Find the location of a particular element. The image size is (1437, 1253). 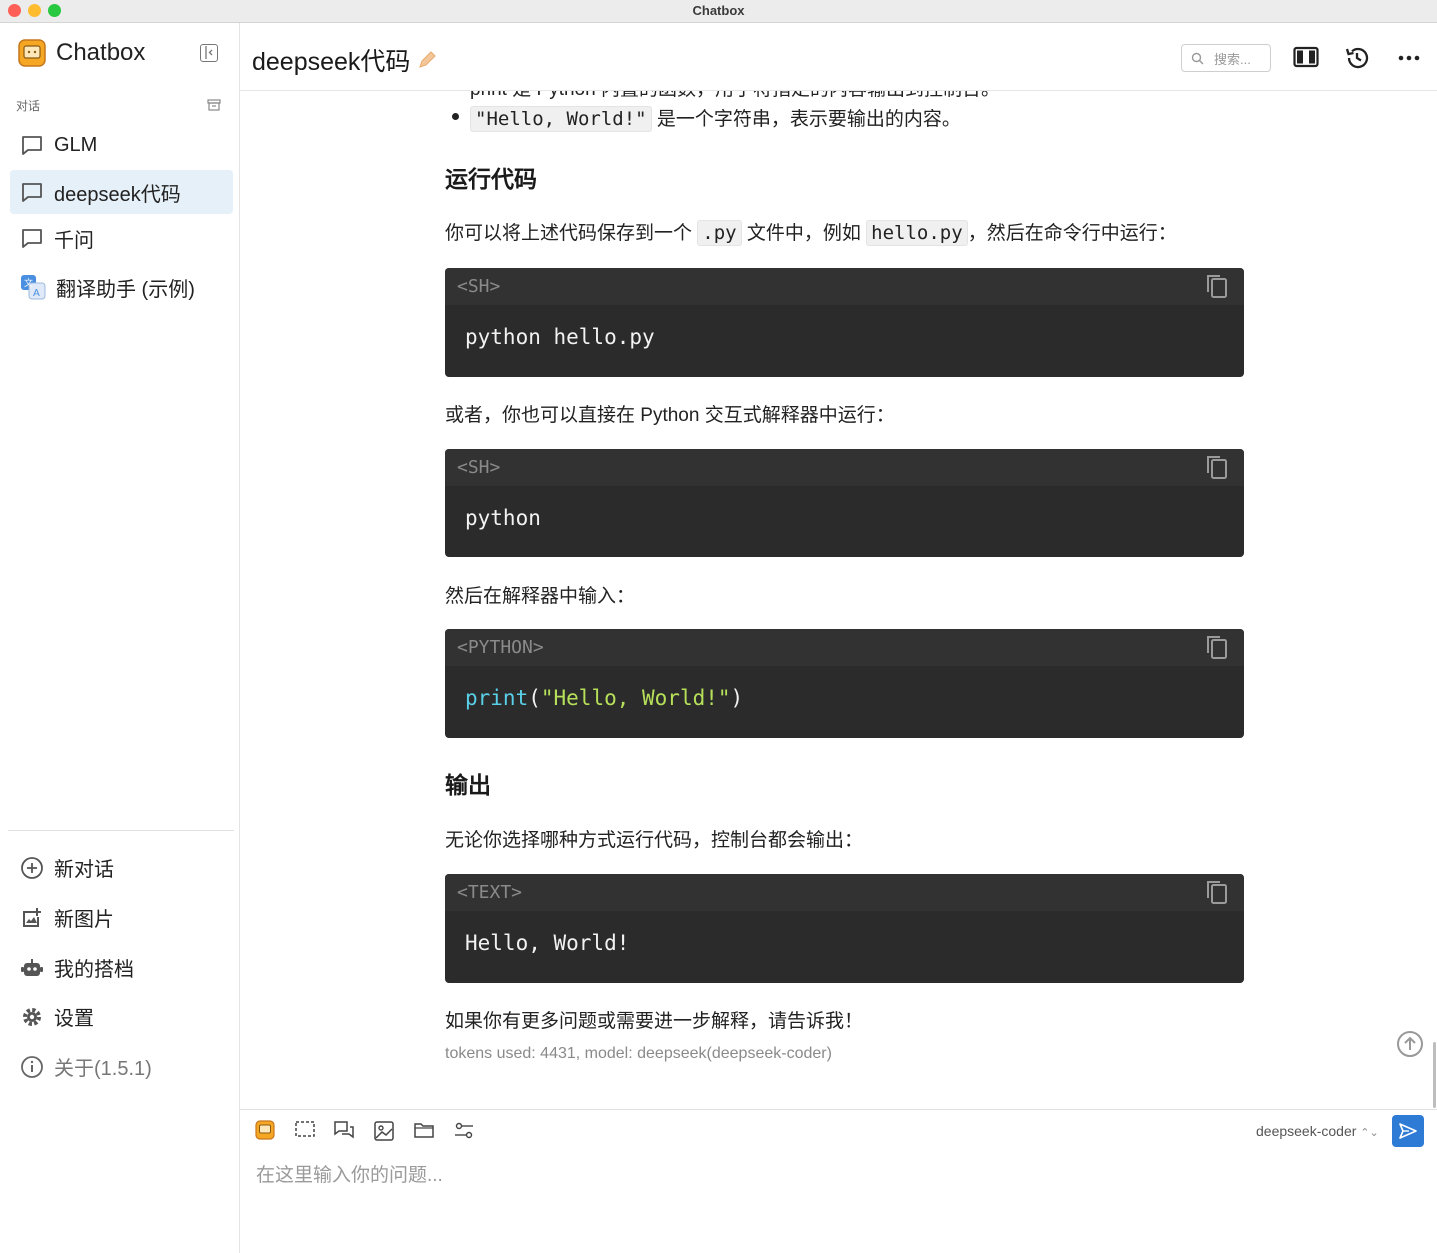

model-selector: deepseek-coder ⌃⌄ is located at coordinates (1317, 1131).